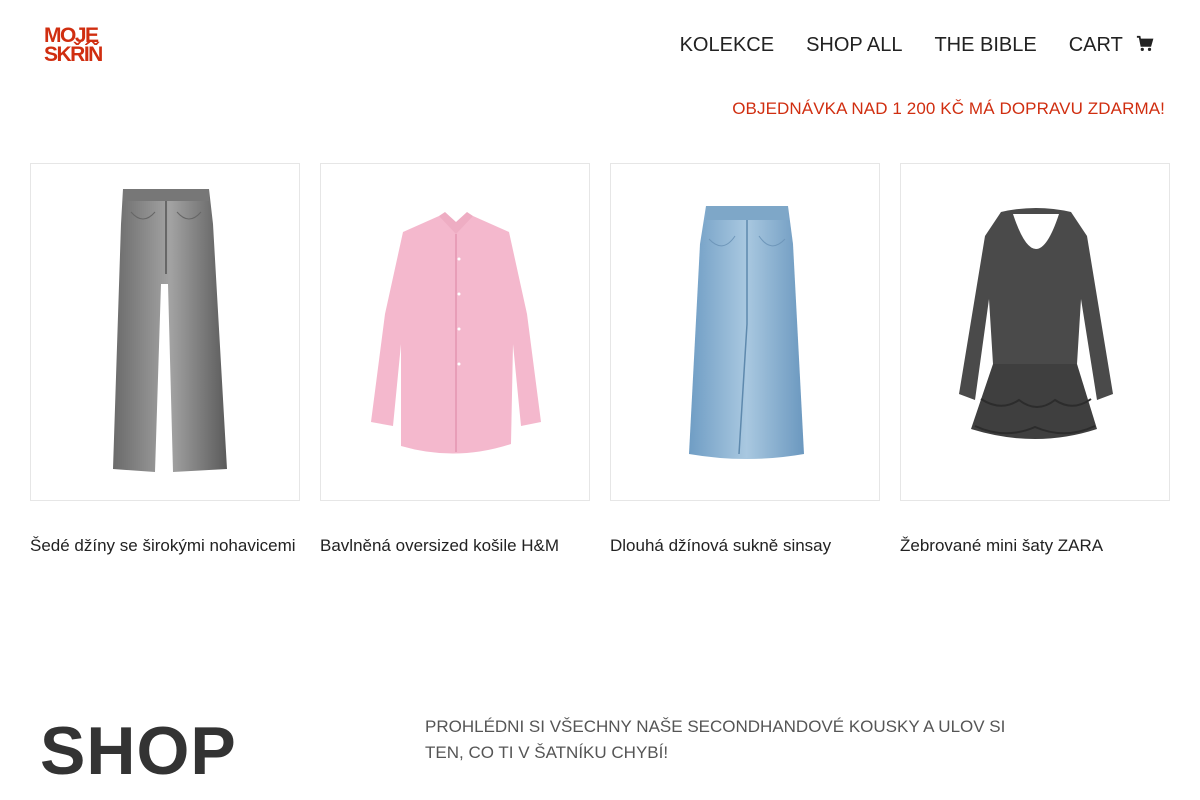 The image size is (1200, 800). I want to click on product-image-mini-dress, so click(1035, 332).